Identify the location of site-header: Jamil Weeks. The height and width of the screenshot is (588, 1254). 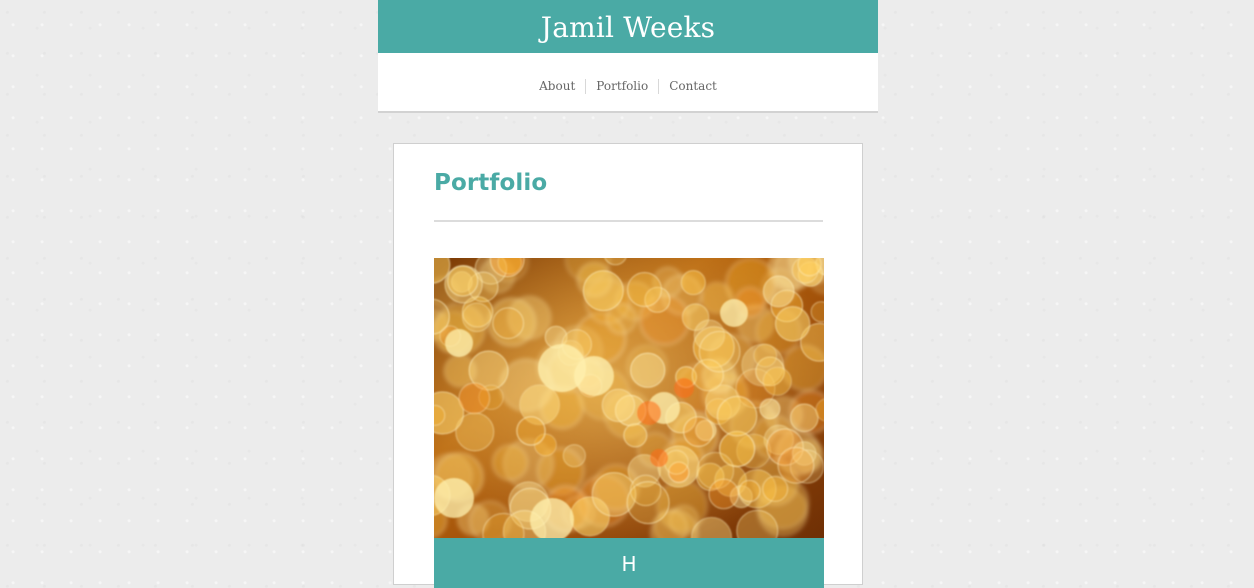
(628, 26).